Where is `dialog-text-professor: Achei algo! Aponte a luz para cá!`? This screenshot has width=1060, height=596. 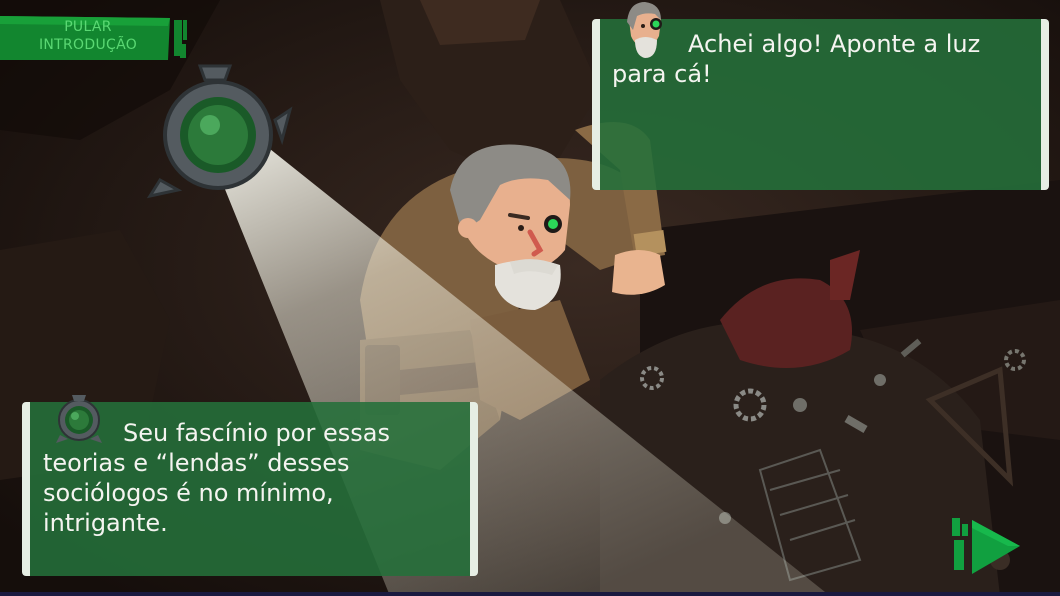 dialog-text-professor: Achei algo! Aponte a luz para cá! is located at coordinates (796, 59).